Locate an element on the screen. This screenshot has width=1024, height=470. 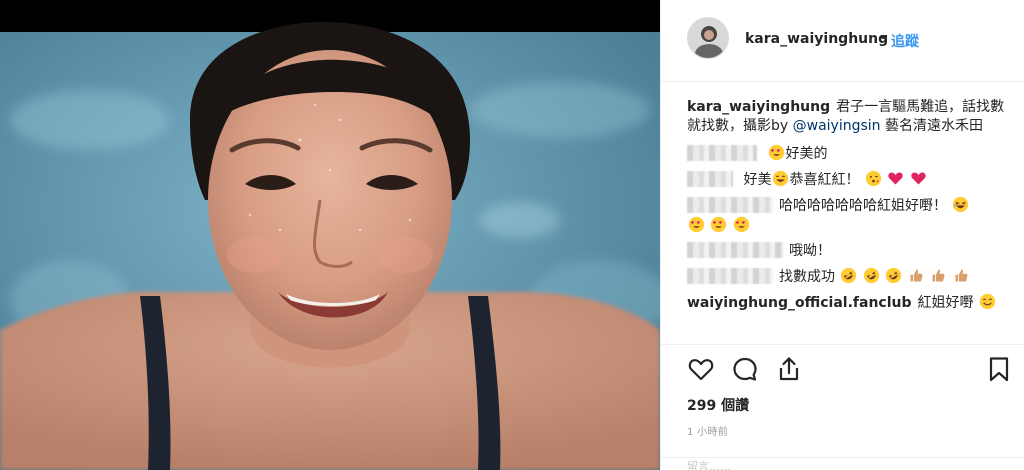
caption-mention: @waiyingsin is located at coordinates (837, 126).